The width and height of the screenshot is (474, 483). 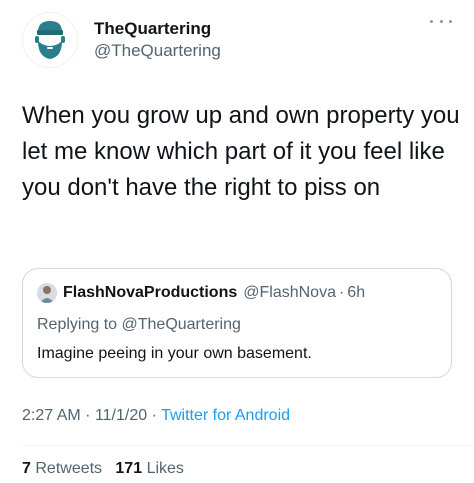 What do you see at coordinates (248, 445) in the screenshot?
I see `divider` at bounding box center [248, 445].